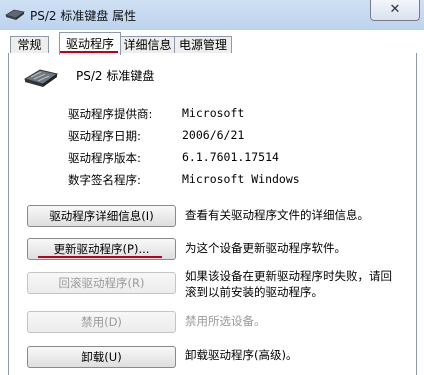  I want to click on version-value: 6.1.7601.17514, so click(230, 157).